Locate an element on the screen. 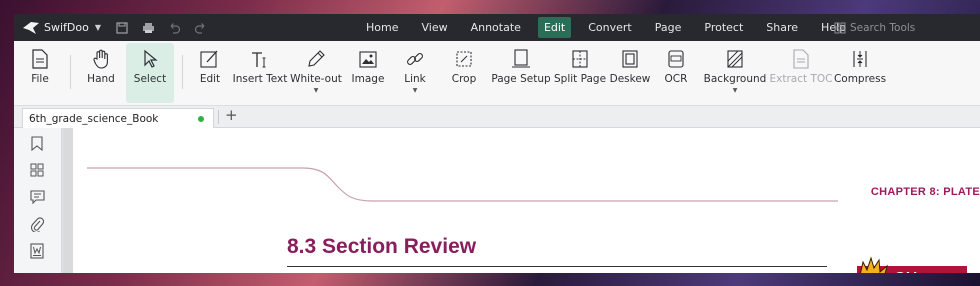  edit-label: Edit is located at coordinates (210, 79).